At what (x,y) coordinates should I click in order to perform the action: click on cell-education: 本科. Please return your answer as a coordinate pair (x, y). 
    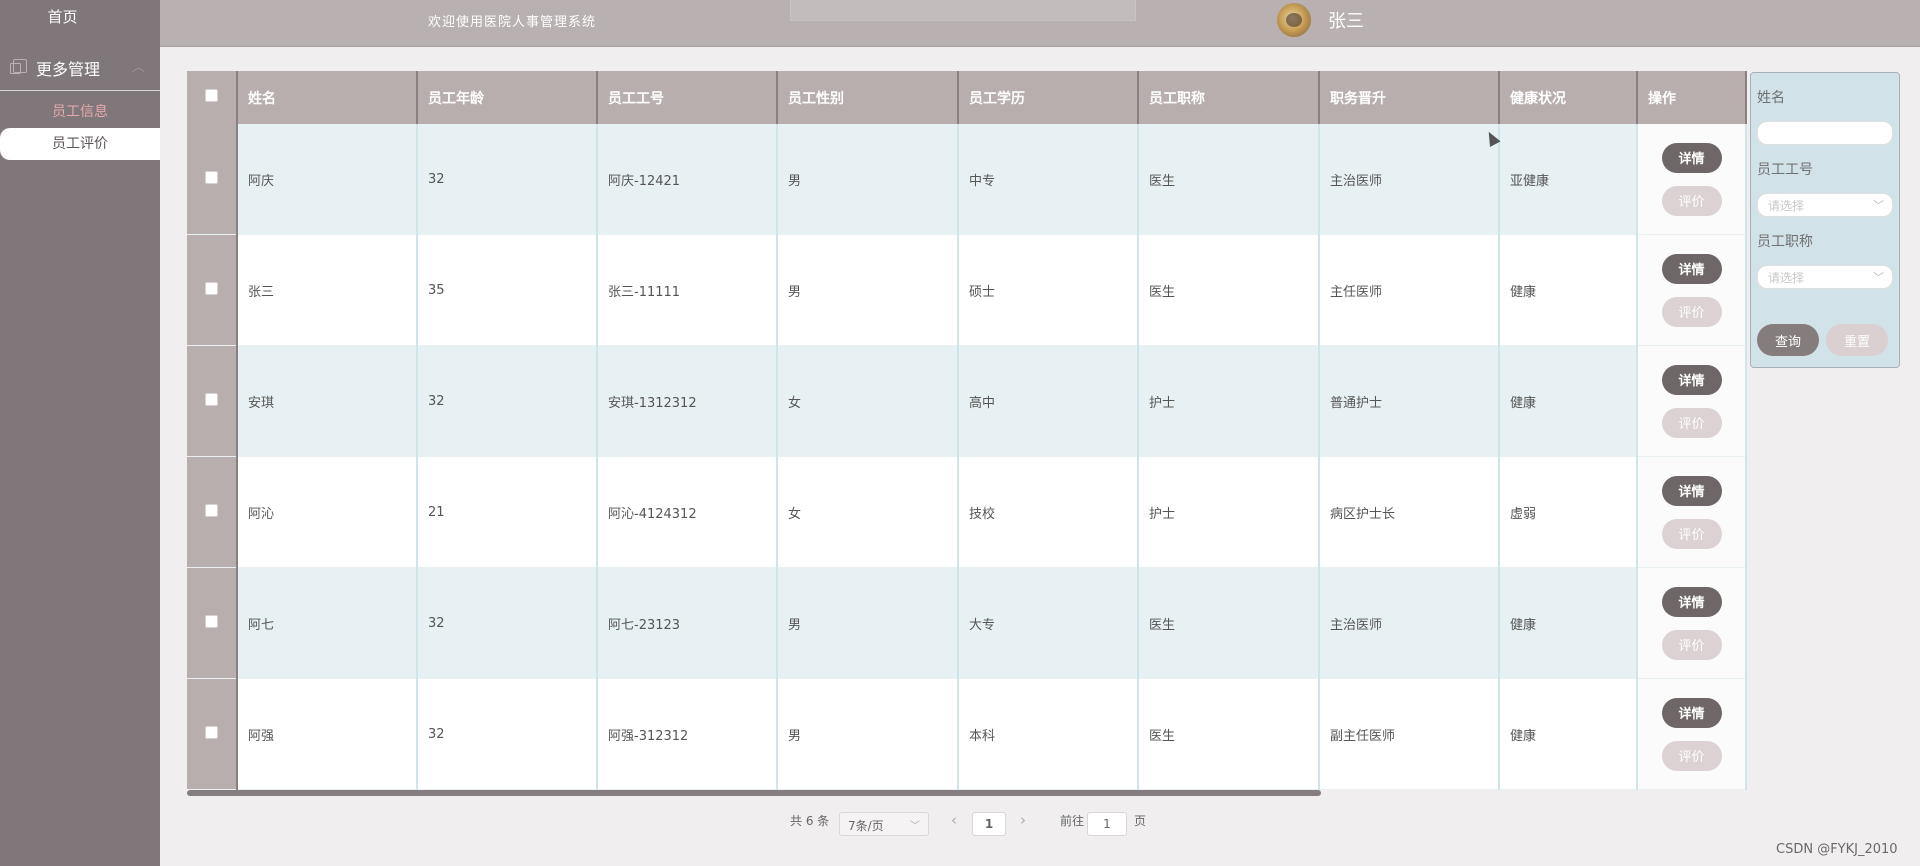
    Looking at the image, I should click on (1048, 734).